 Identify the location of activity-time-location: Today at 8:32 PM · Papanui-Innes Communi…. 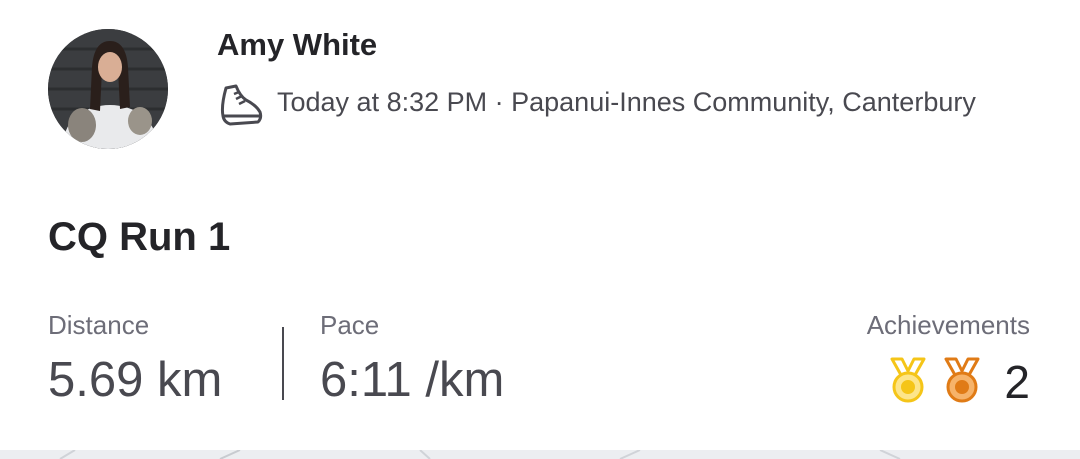
(626, 102).